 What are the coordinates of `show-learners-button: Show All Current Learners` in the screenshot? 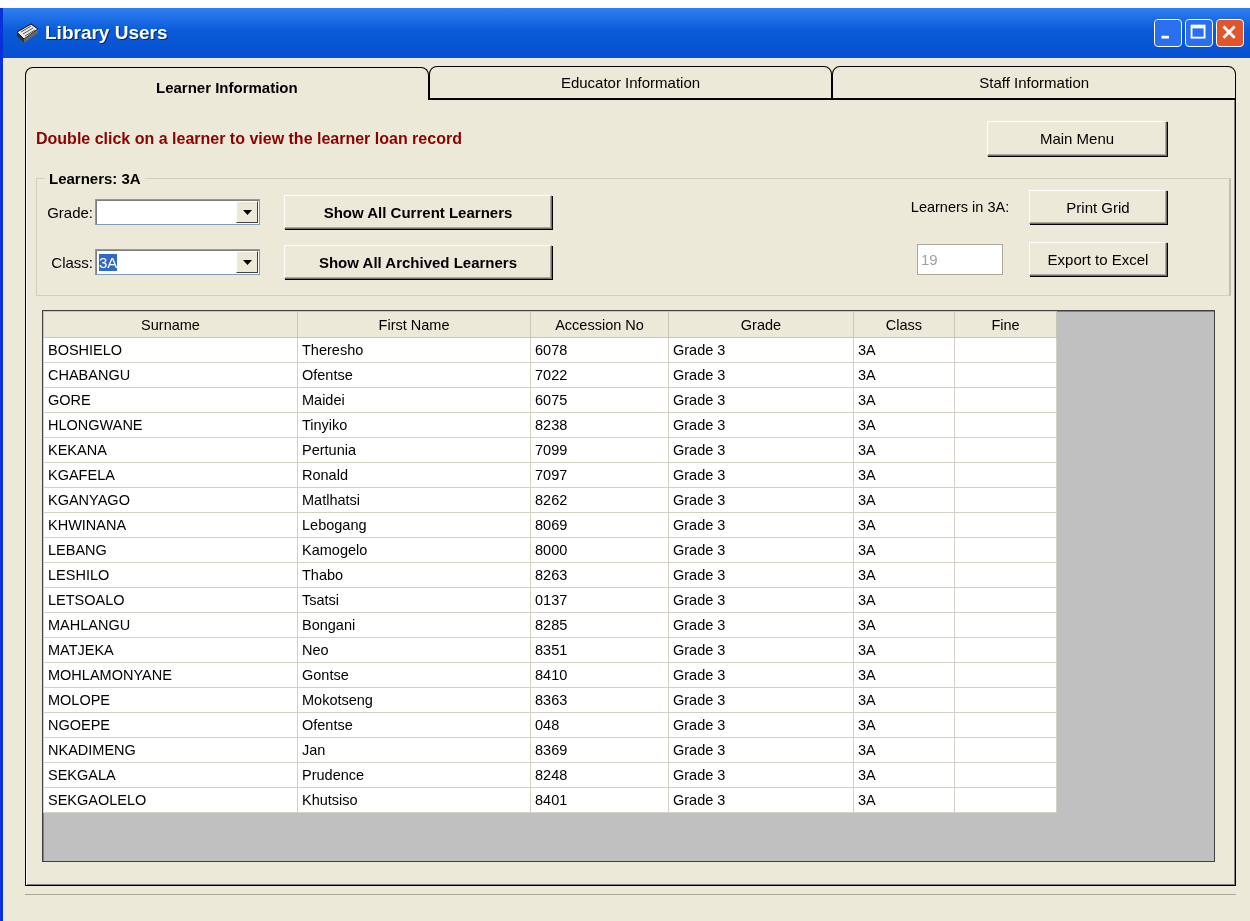 It's located at (418, 212).